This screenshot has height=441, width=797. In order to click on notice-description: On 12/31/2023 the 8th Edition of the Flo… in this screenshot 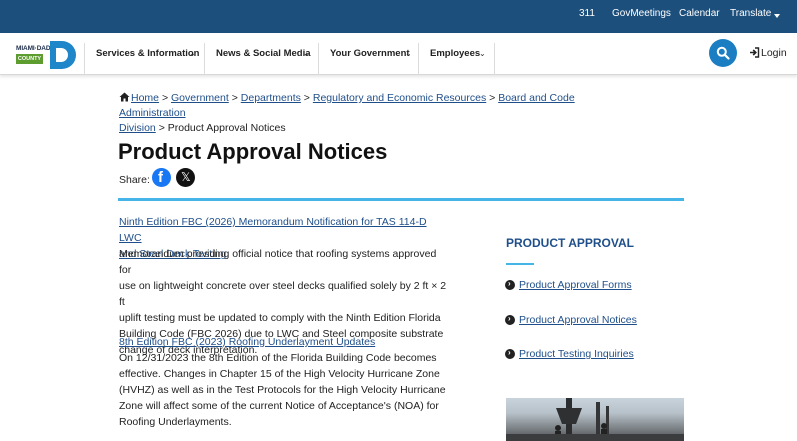, I will do `click(284, 390)`.